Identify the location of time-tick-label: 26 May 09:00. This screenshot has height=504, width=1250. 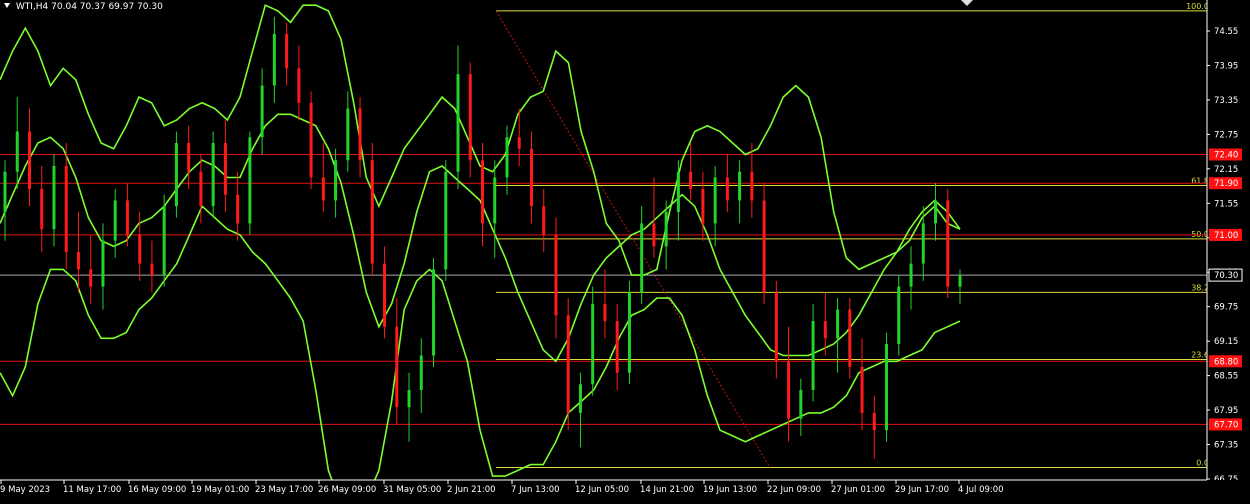
(347, 490).